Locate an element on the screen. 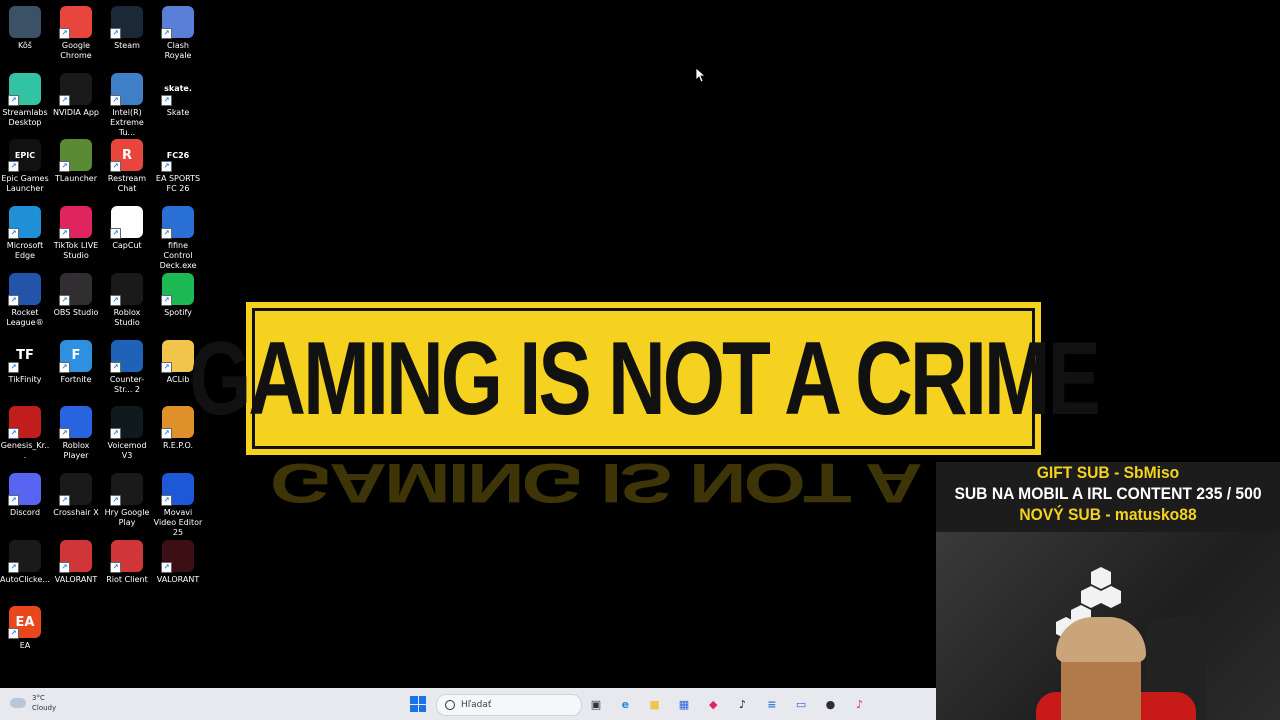 The height and width of the screenshot is (720, 1280). desktop-icon-label: Discord is located at coordinates (25, 512).